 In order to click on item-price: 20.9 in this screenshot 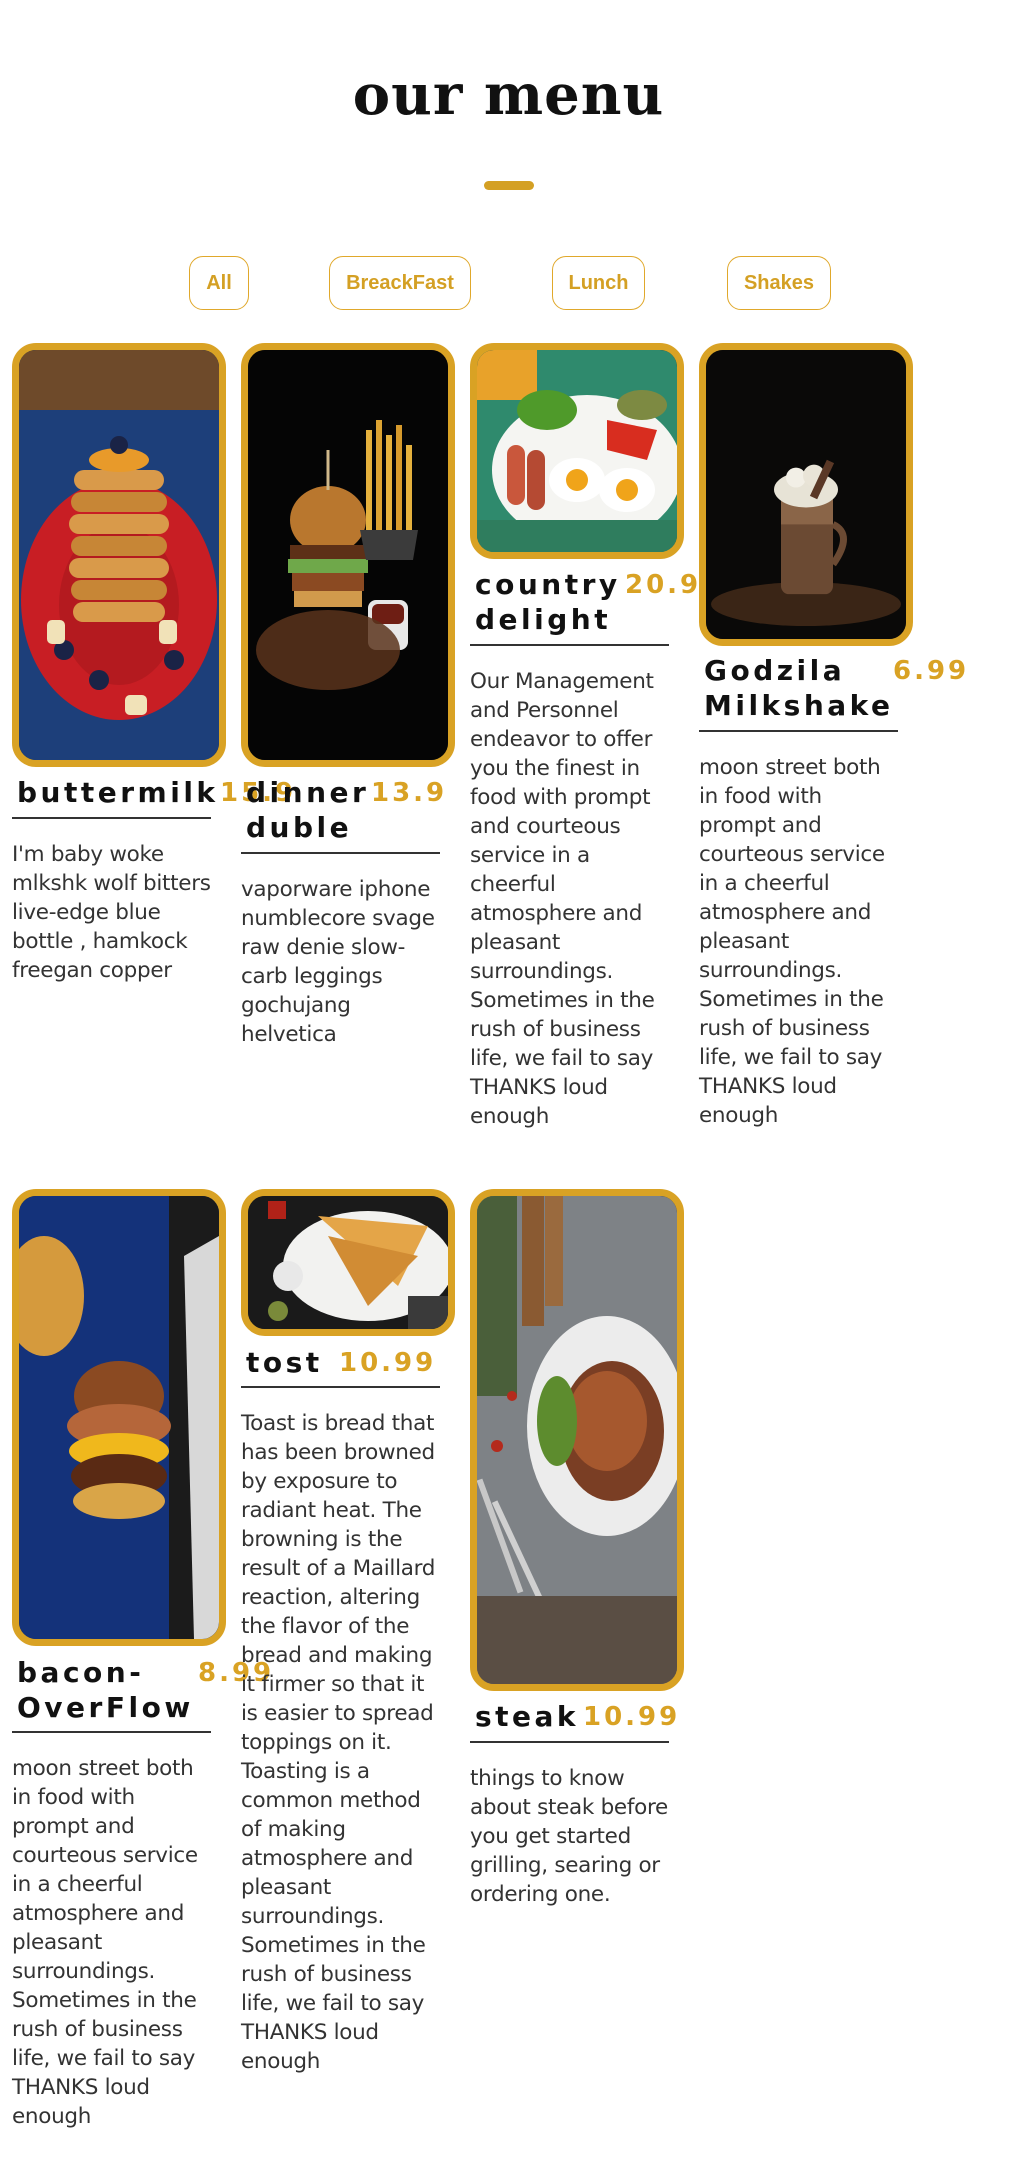, I will do `click(663, 585)`.